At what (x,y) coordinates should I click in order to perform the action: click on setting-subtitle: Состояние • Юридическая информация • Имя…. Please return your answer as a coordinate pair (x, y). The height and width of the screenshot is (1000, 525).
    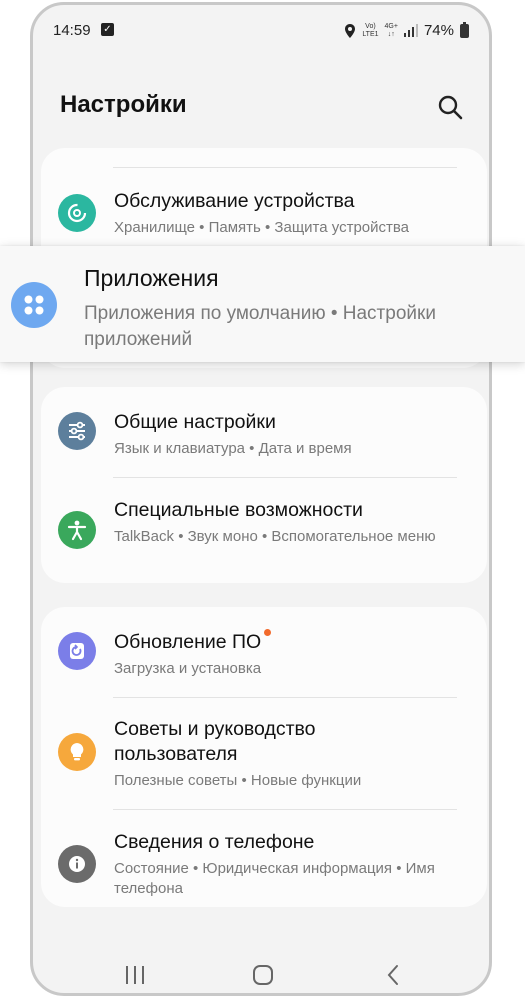
    Looking at the image, I should click on (274, 878).